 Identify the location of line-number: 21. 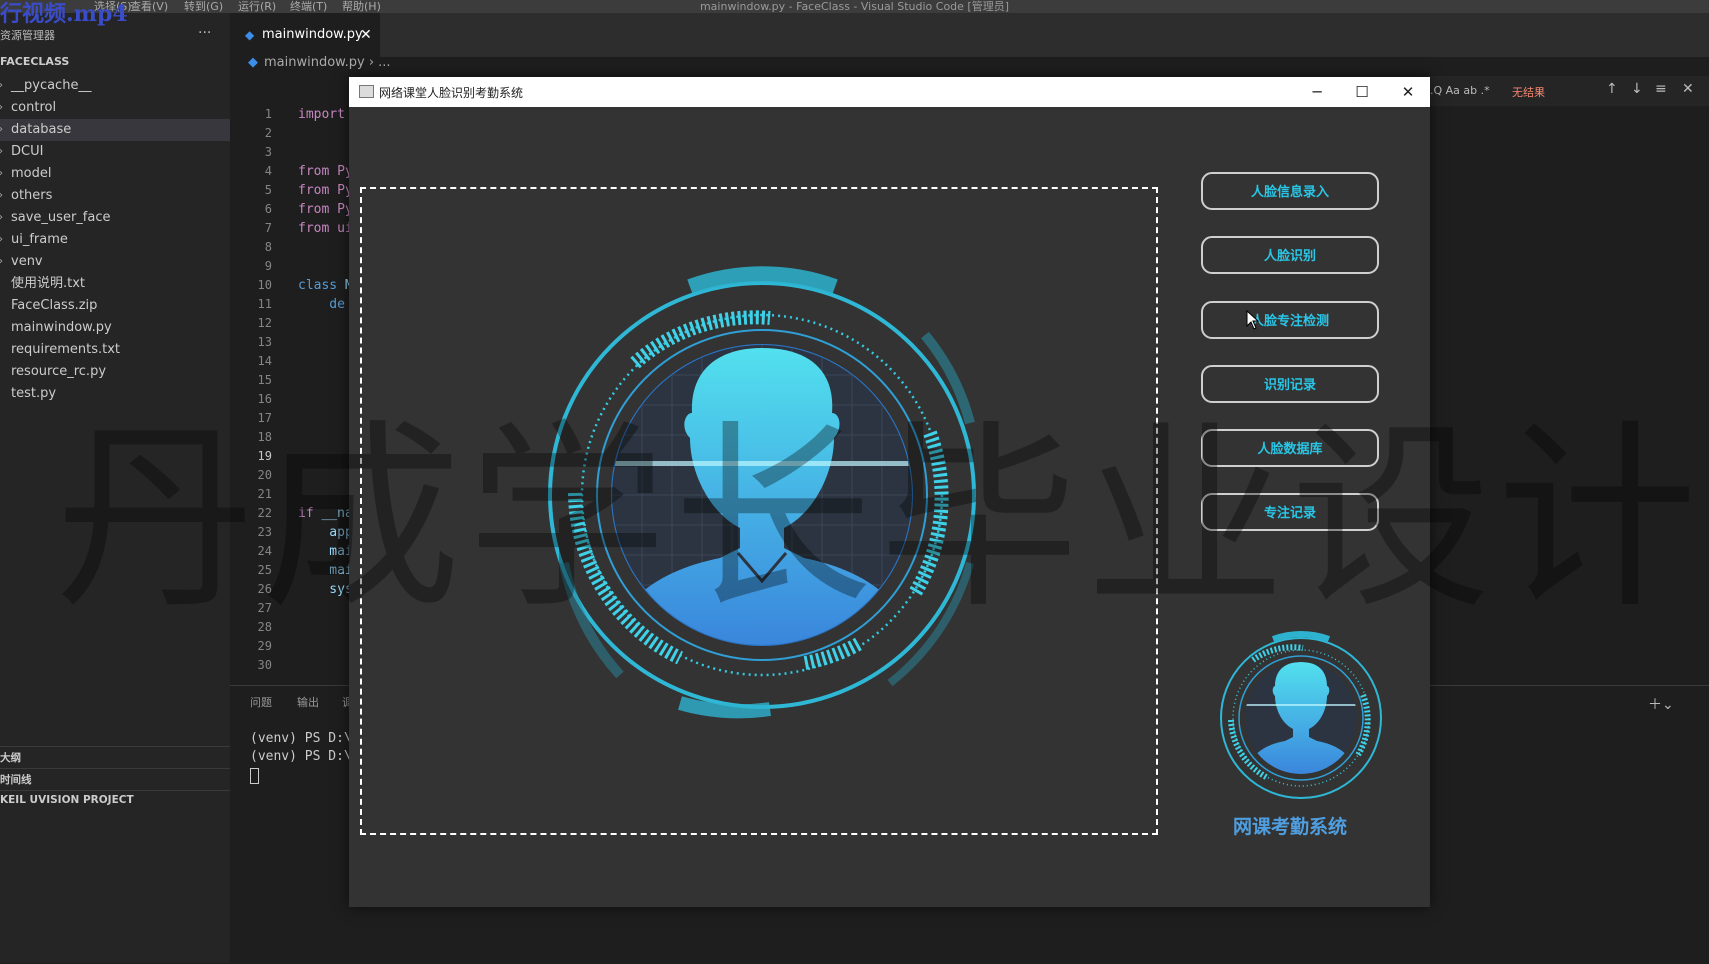
(264, 494).